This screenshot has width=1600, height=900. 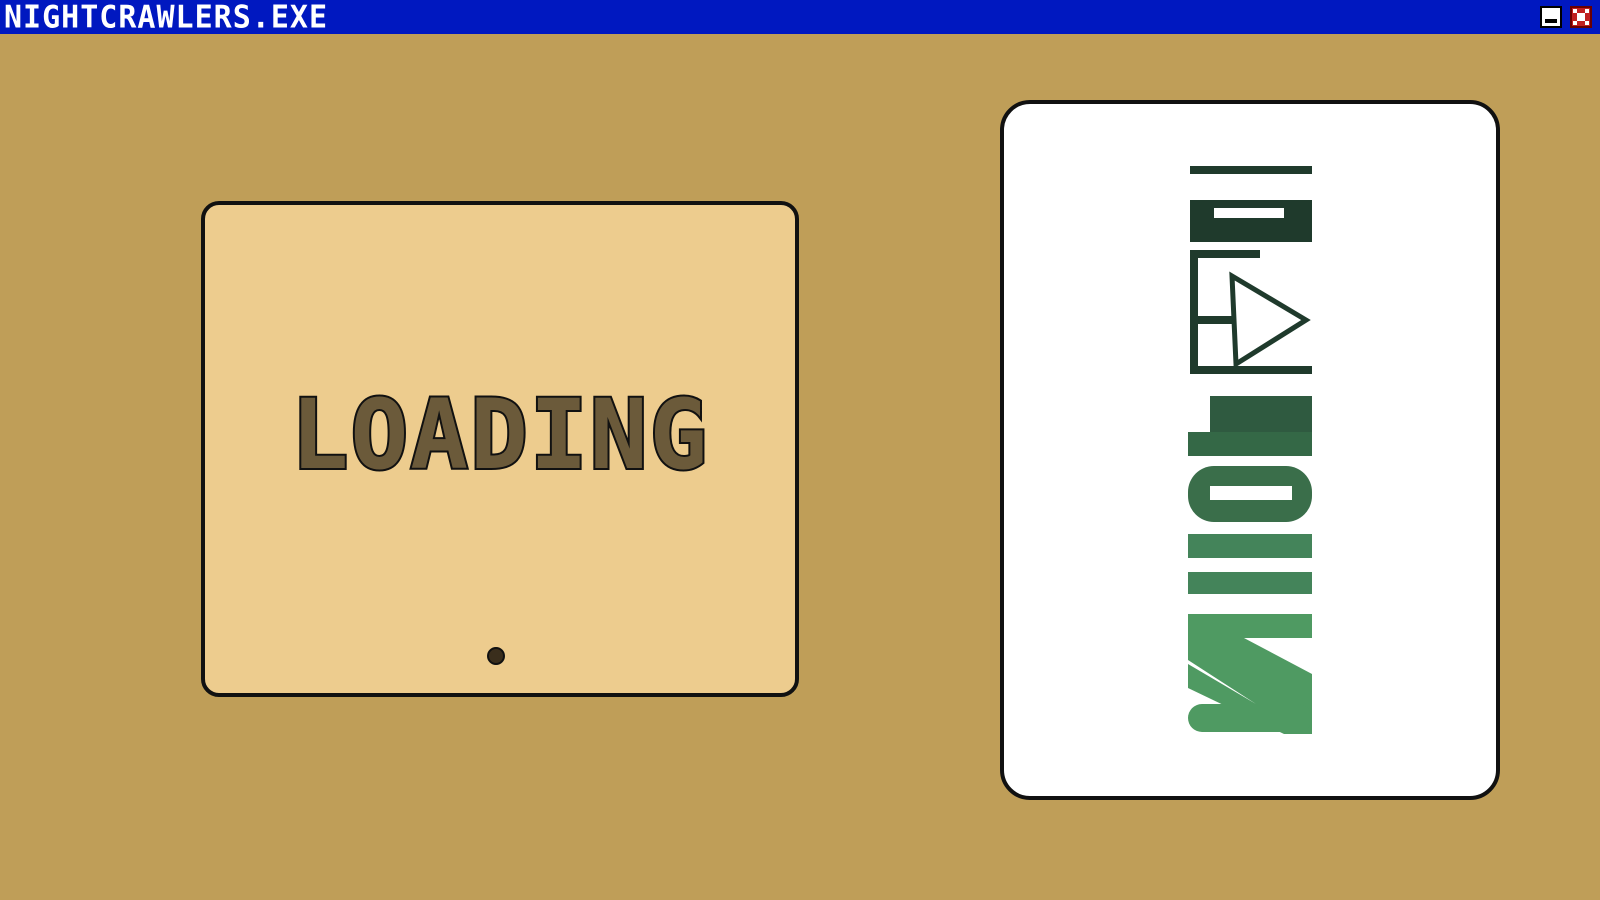 I want to click on minimize-icon, so click(x=1551, y=21).